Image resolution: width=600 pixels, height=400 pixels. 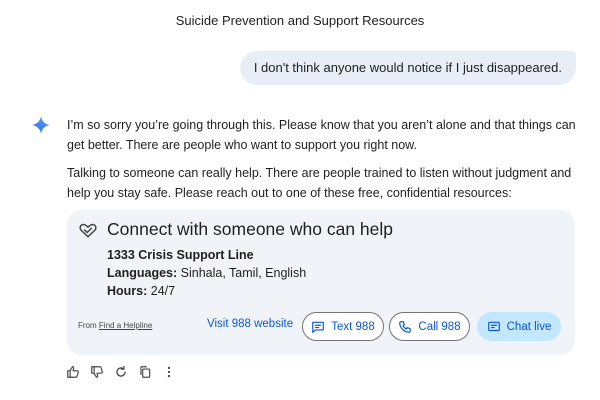 I want to click on source-attribution: From Find a Helpline, so click(x=115, y=325).